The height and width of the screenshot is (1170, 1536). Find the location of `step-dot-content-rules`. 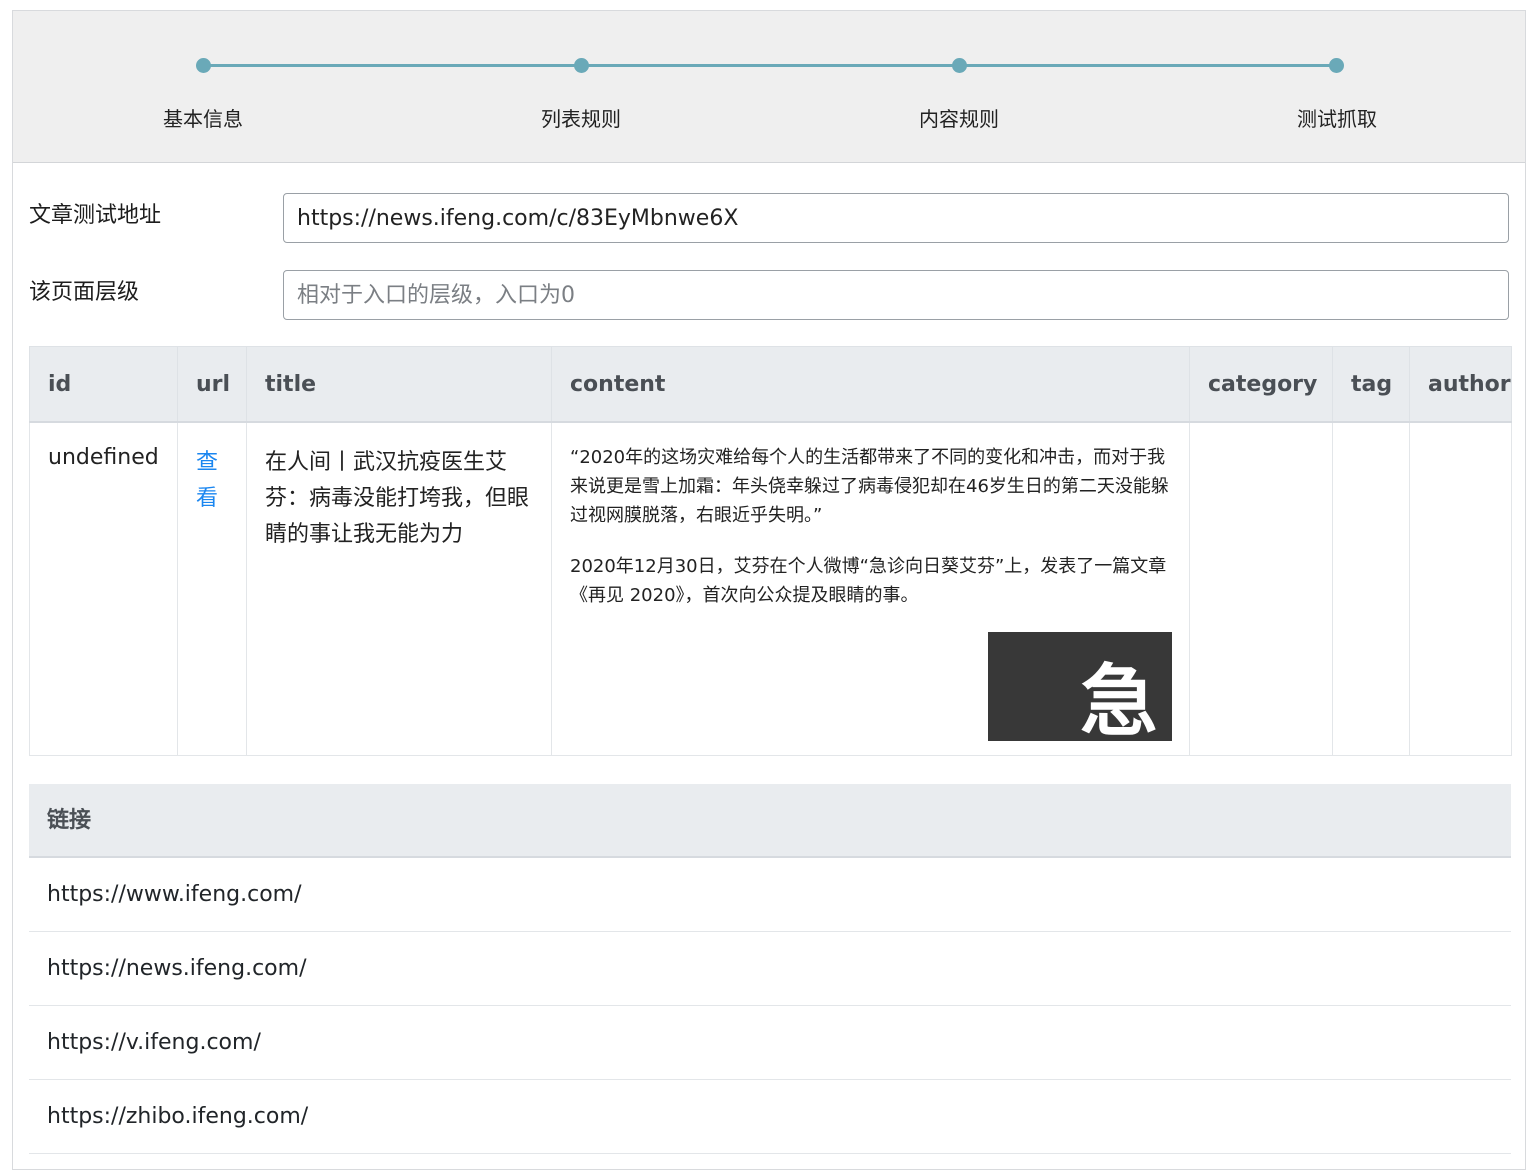

step-dot-content-rules is located at coordinates (959, 65).